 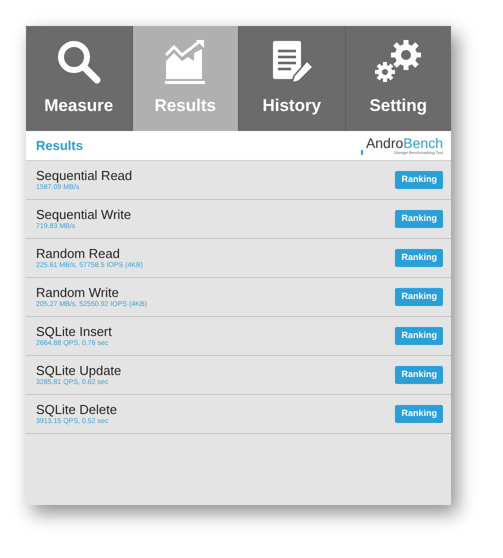 I want to click on nav-tab: History, so click(x=291, y=78).